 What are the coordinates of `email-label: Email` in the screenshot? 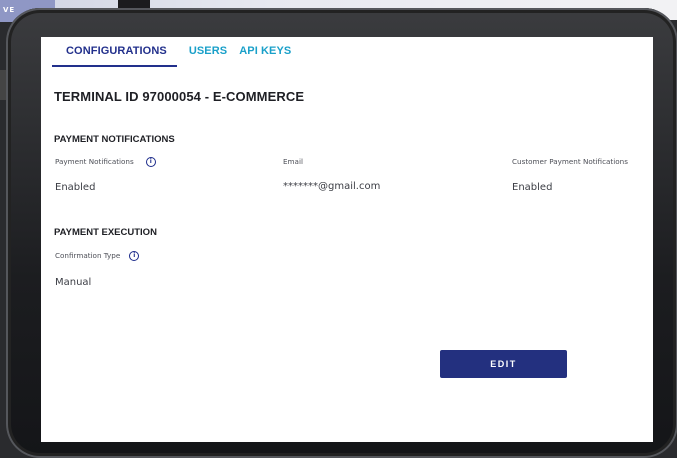 It's located at (293, 161).